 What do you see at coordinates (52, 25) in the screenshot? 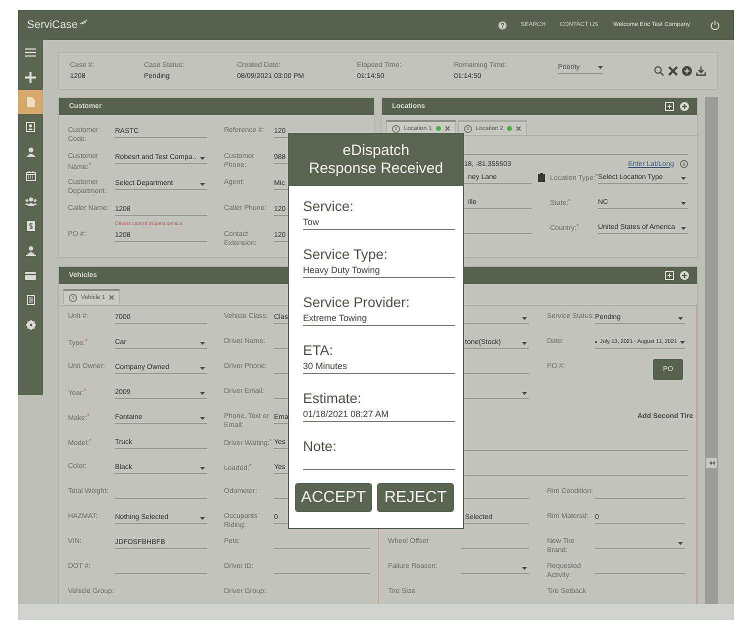
I see `logo: ServiCase` at bounding box center [52, 25].